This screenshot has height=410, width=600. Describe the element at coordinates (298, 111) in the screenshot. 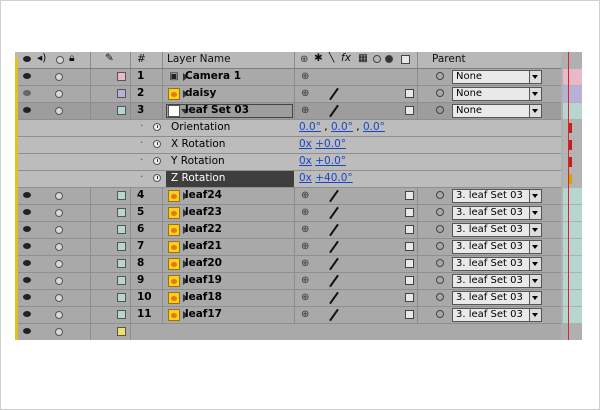

I see `layer-row: 3 leaf Set 03 ⊕ None` at that location.